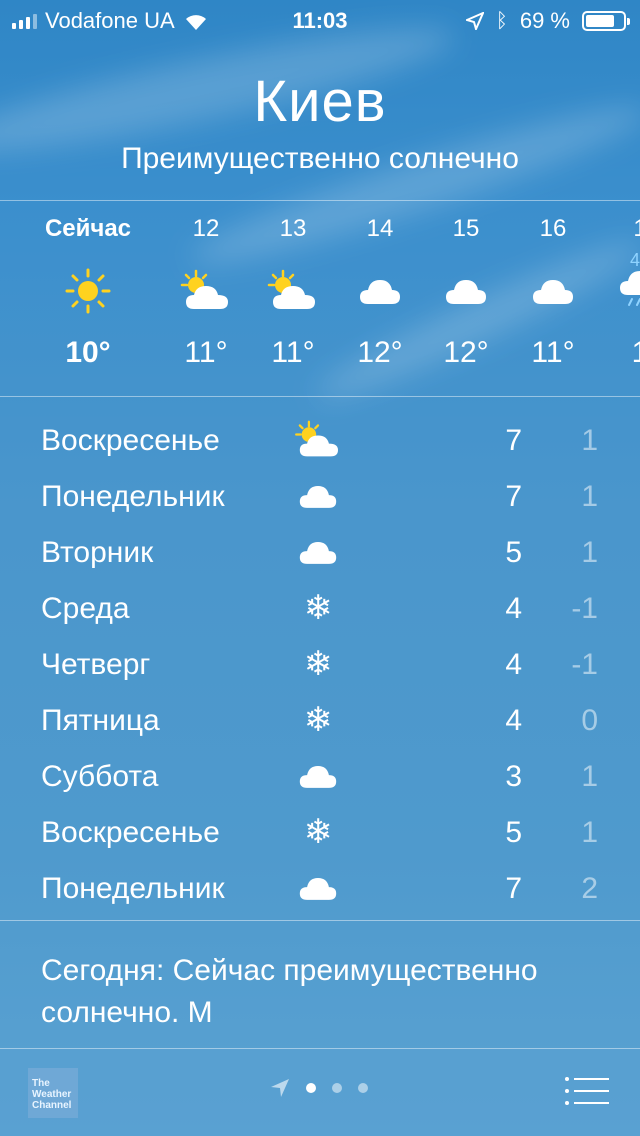  I want to click on sun-icon, so click(88, 291).